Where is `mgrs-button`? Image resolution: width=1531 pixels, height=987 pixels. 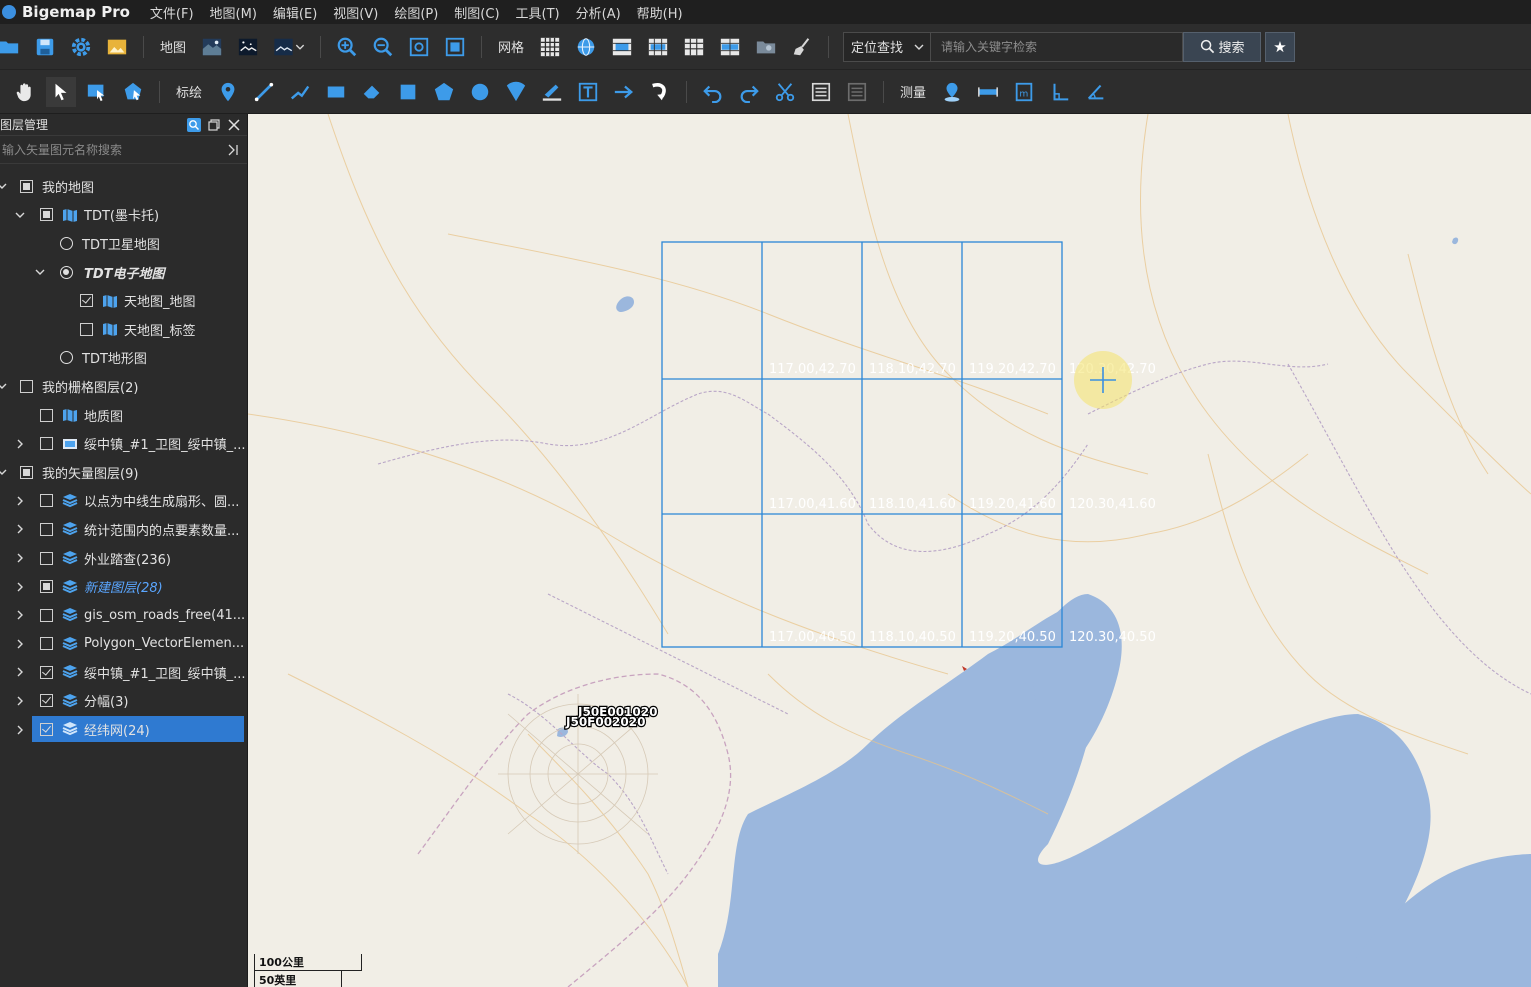
mgrs-button is located at coordinates (730, 47).